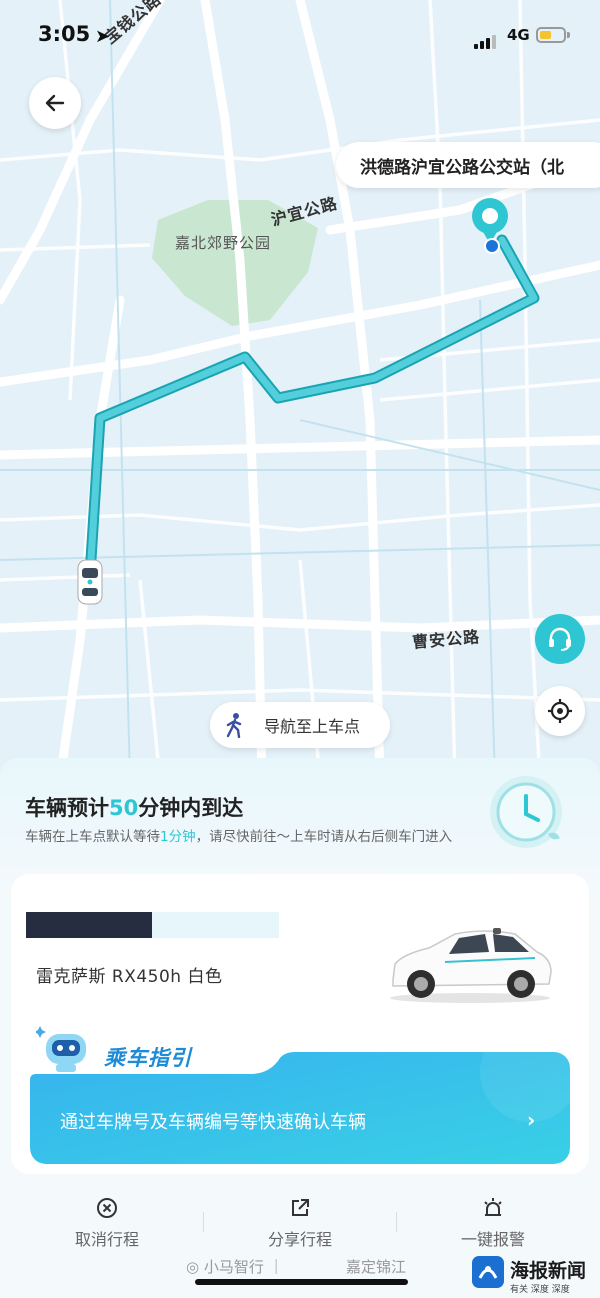 This screenshot has height=1298, width=600. What do you see at coordinates (299, 1239) in the screenshot?
I see `share-trip-label: 分享行程` at bounding box center [299, 1239].